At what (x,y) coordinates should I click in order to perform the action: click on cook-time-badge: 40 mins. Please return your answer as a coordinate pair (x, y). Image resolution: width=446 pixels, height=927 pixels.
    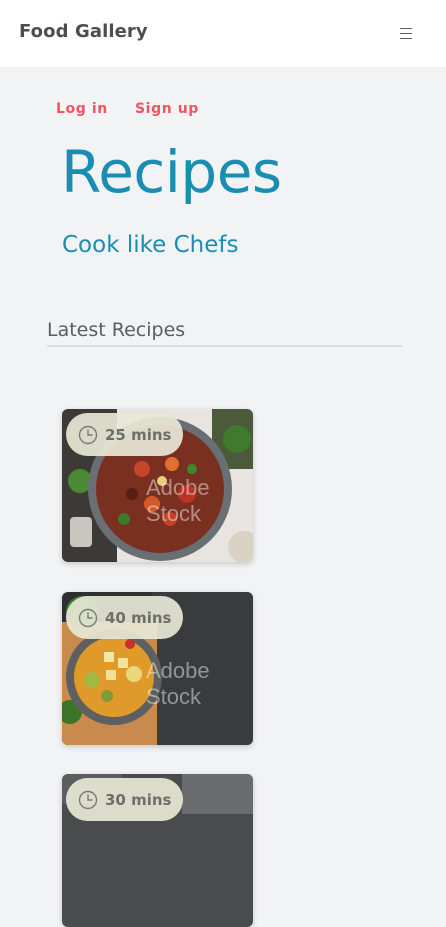
    Looking at the image, I should click on (125, 617).